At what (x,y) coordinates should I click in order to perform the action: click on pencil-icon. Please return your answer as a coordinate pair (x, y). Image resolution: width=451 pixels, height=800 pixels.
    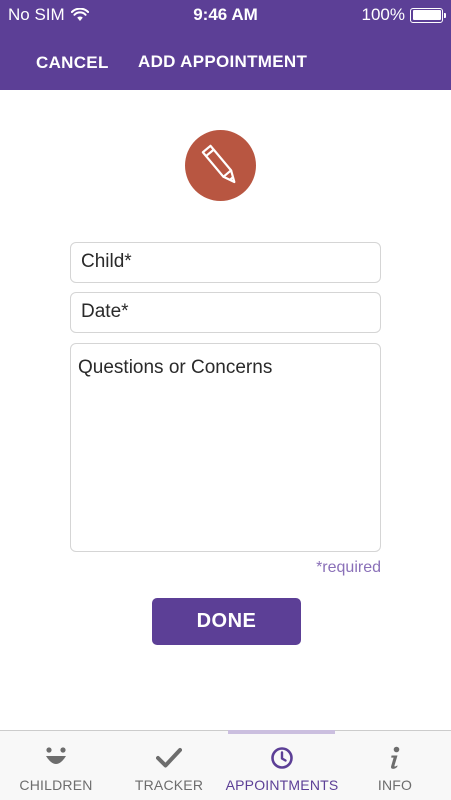
    Looking at the image, I should click on (220, 165).